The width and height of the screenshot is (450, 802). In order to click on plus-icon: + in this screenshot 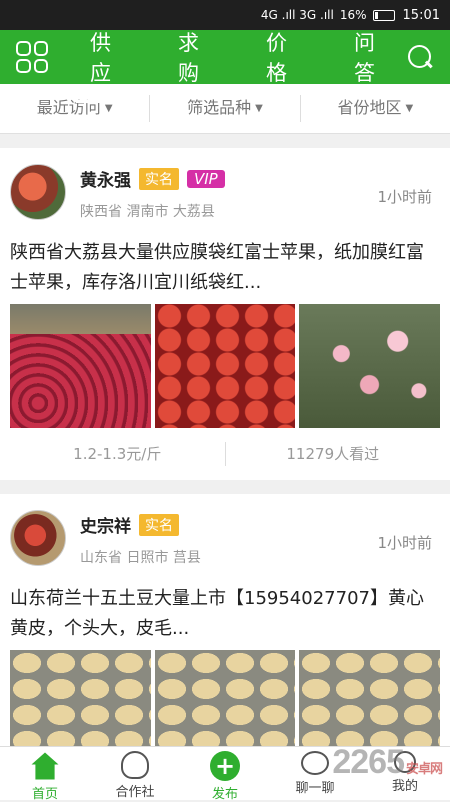, I will do `click(225, 766)`.